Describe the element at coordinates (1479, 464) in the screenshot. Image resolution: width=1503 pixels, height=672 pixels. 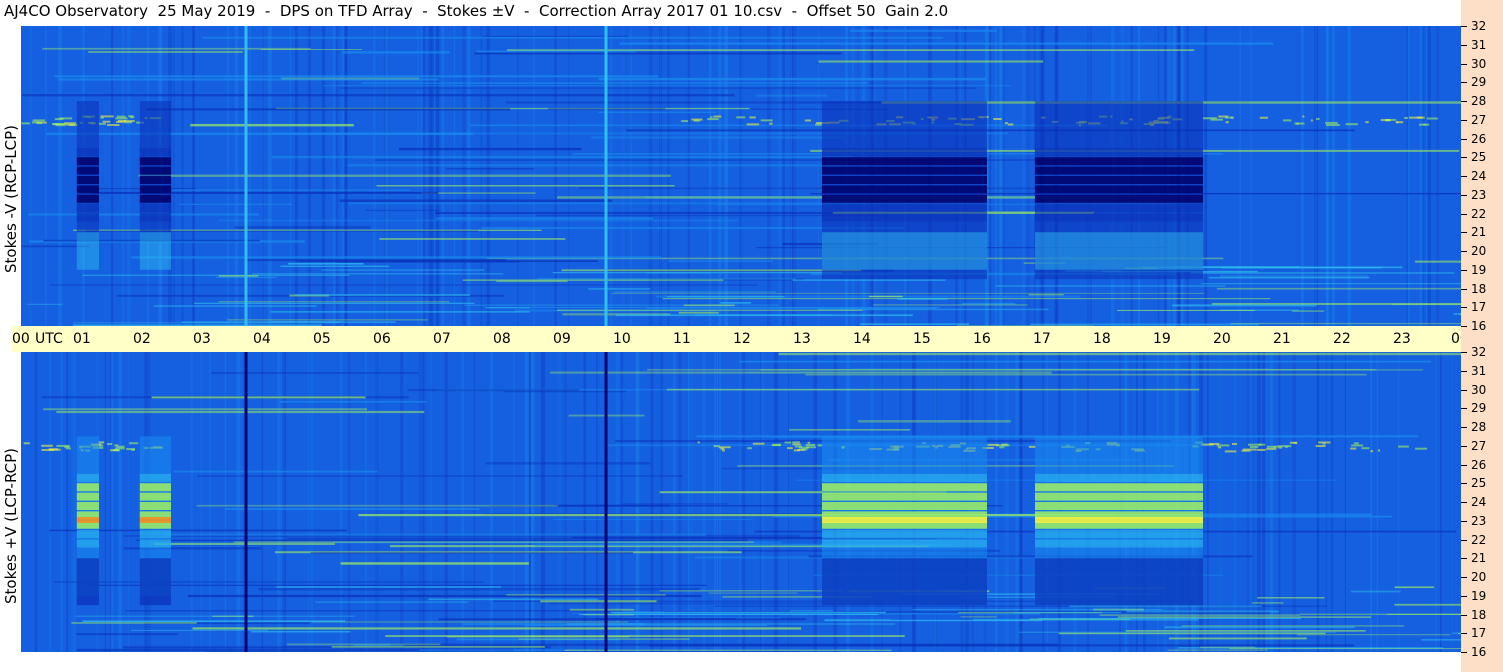
I see `freq-tick-label: 26` at that location.